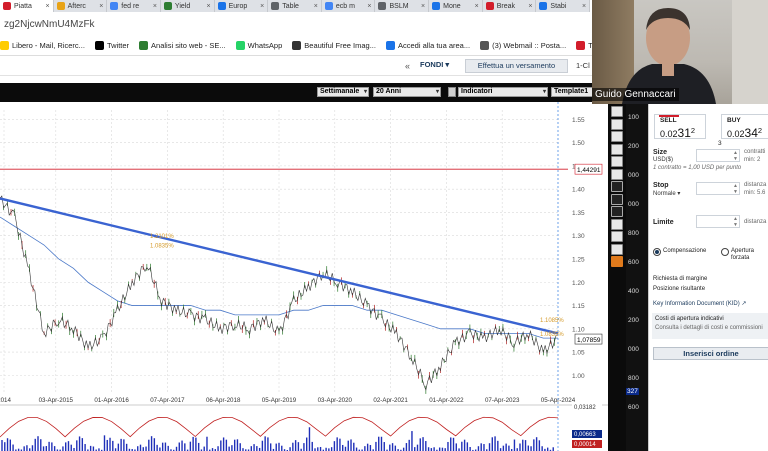  Describe the element at coordinates (162, 246) in the screenshot. I see `fib-annotation: 1.0835%` at that location.